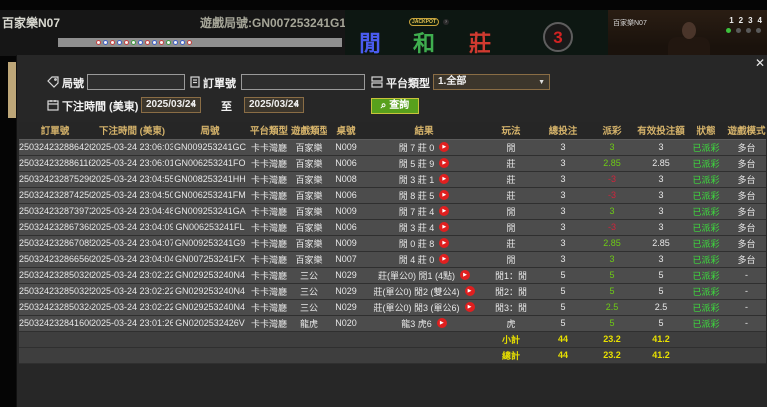  What do you see at coordinates (132, 243) in the screenshot?
I see `bet-time: 2025-03-24 23:04:07` at bounding box center [132, 243].